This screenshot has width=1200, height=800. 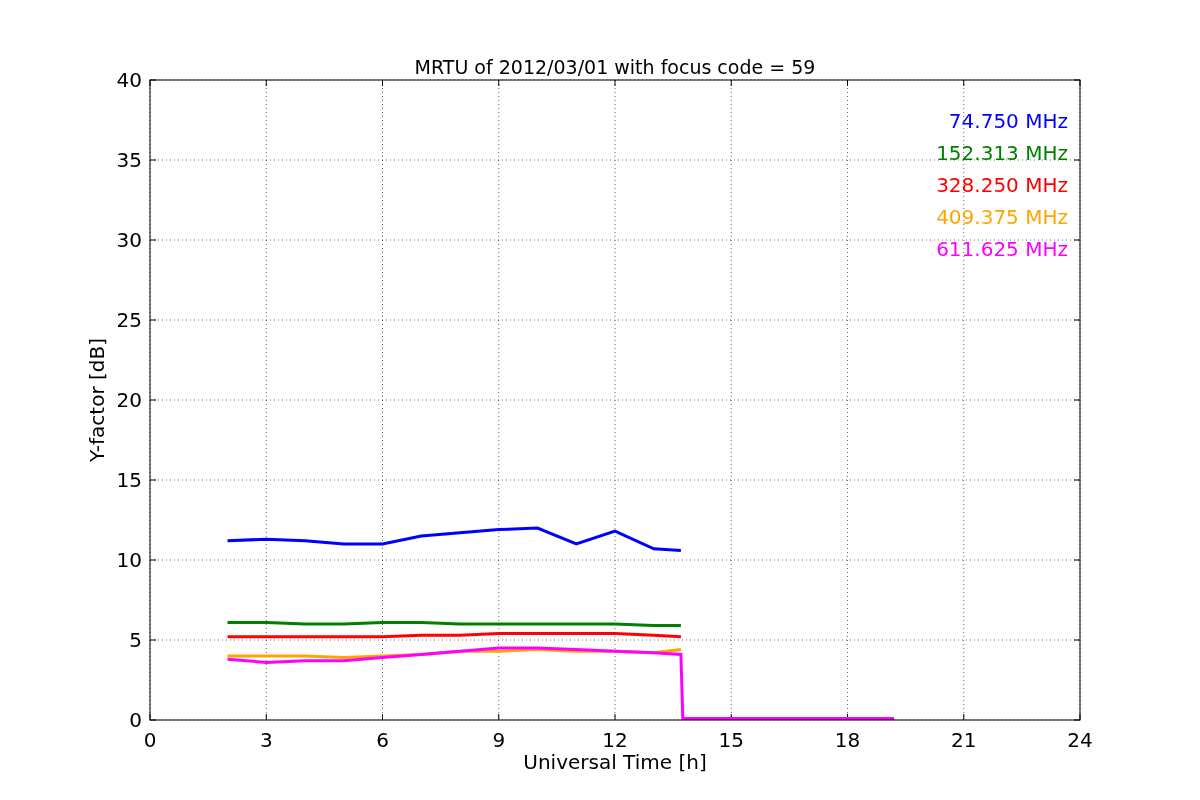 What do you see at coordinates (1002, 249) in the screenshot?
I see `legend-label: 611.625 MHz` at bounding box center [1002, 249].